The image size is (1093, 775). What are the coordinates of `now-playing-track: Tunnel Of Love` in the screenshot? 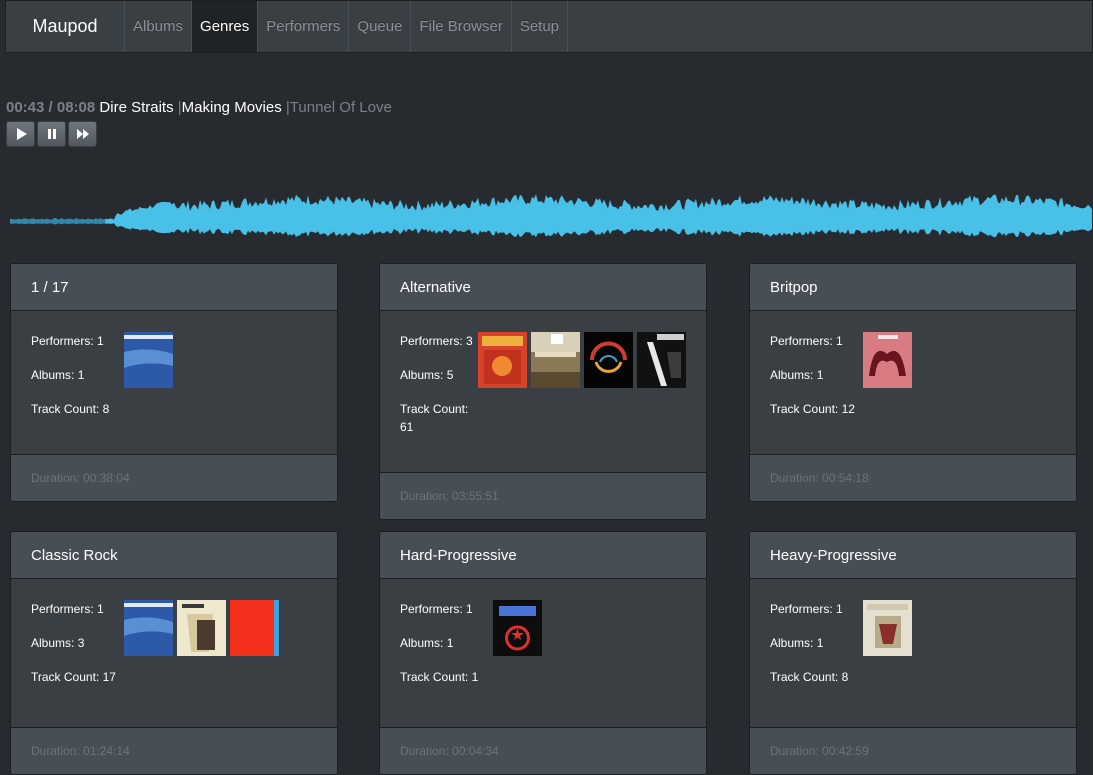 It's located at (340, 107).